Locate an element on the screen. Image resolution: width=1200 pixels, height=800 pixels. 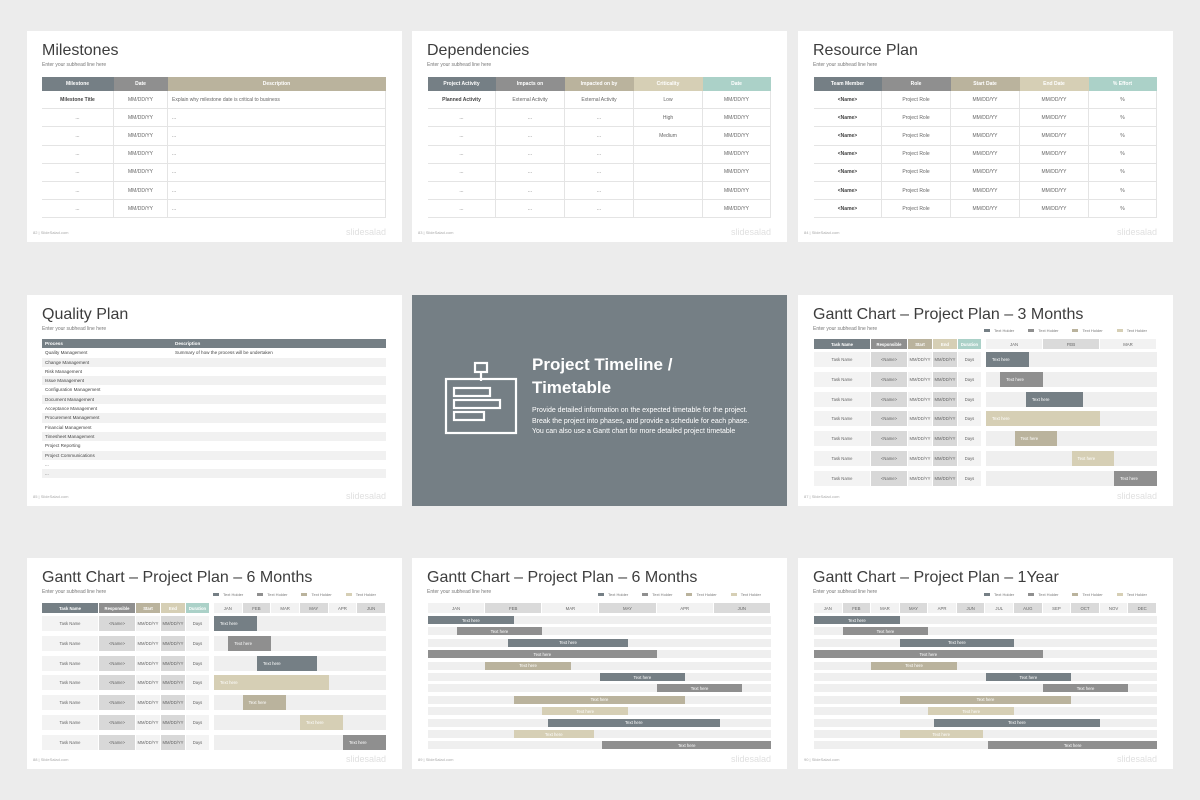
quality-row: Project Reporting is located at coordinates (214, 446).